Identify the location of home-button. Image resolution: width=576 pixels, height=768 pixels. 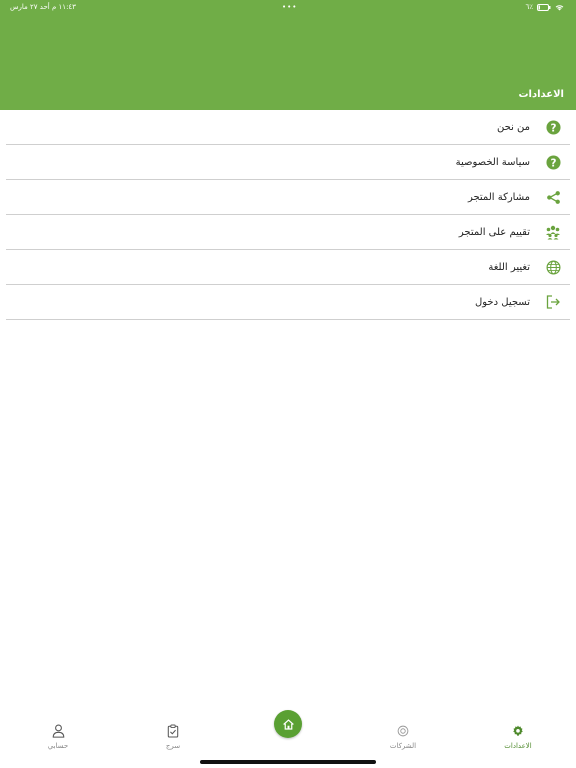
(288, 724).